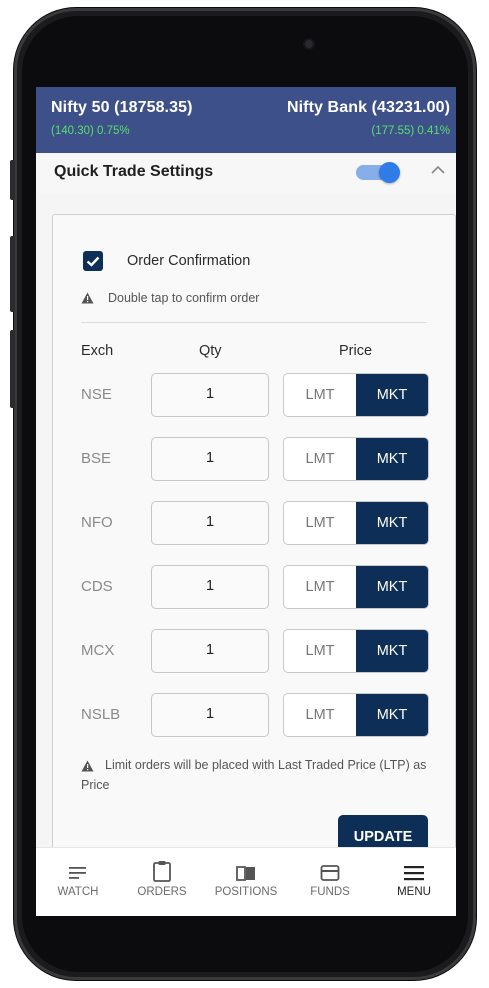  Describe the element at coordinates (134, 171) in the screenshot. I see `quick-trade-title: Quick Trade Settings` at that location.